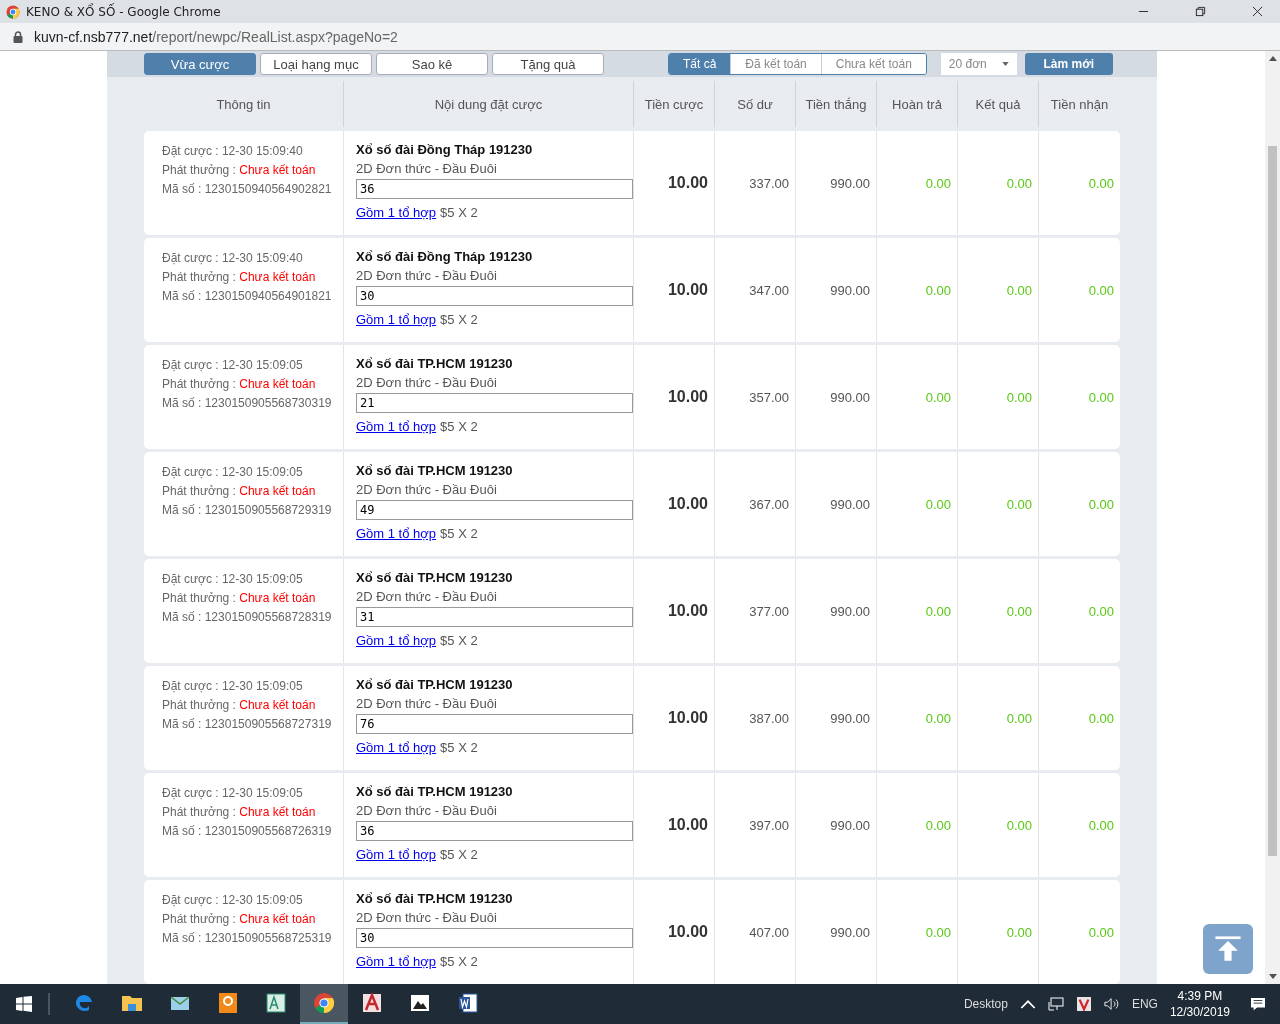 The image size is (1280, 1024). Describe the element at coordinates (769, 290) in the screenshot. I see `balance-amount: 347.00` at that location.